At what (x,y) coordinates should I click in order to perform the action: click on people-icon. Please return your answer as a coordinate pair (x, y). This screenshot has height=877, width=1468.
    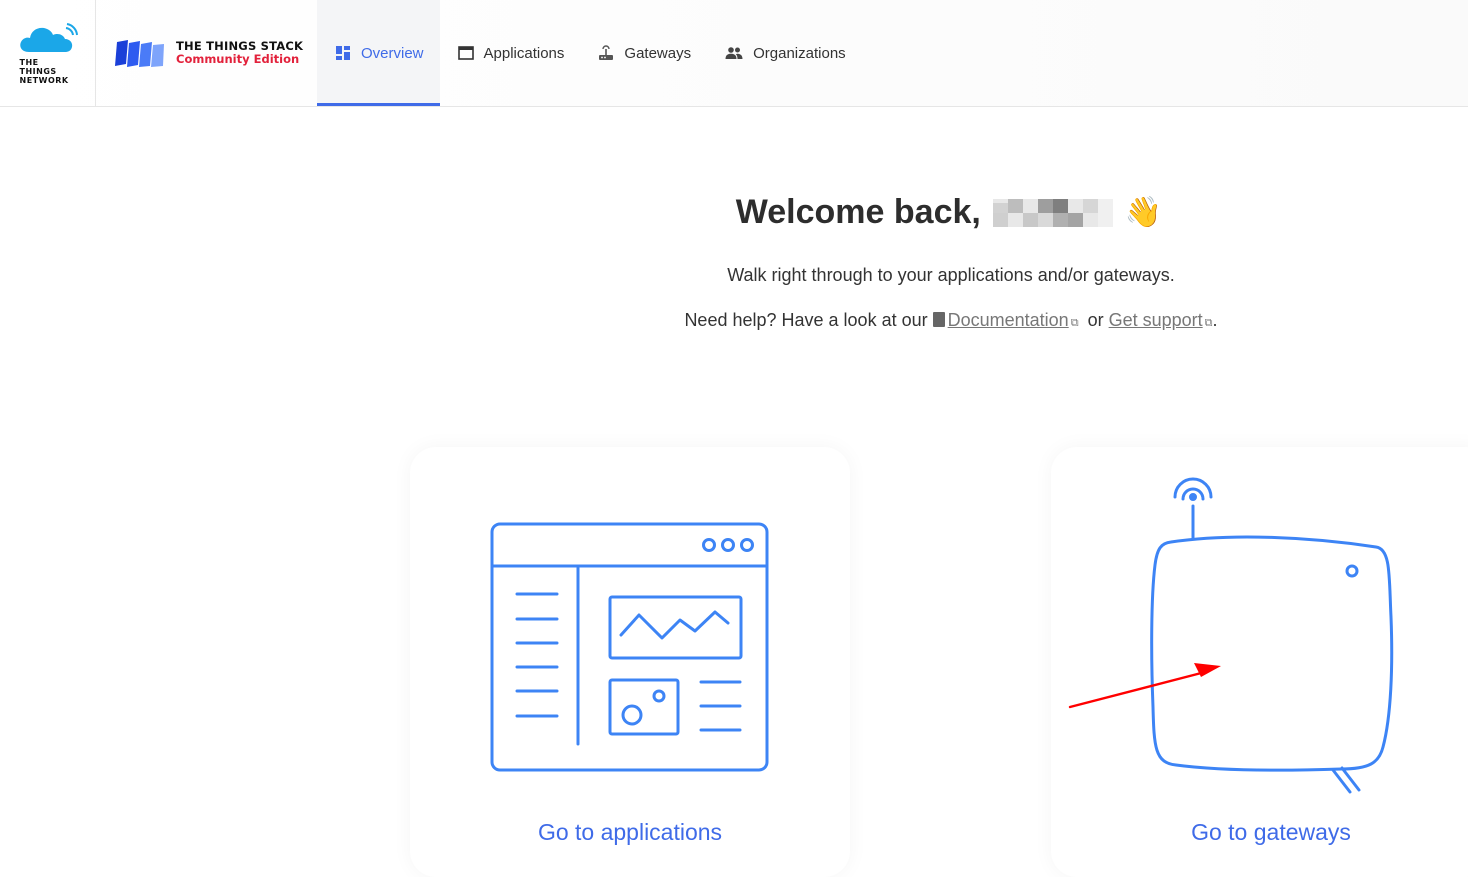
    Looking at the image, I should click on (734, 53).